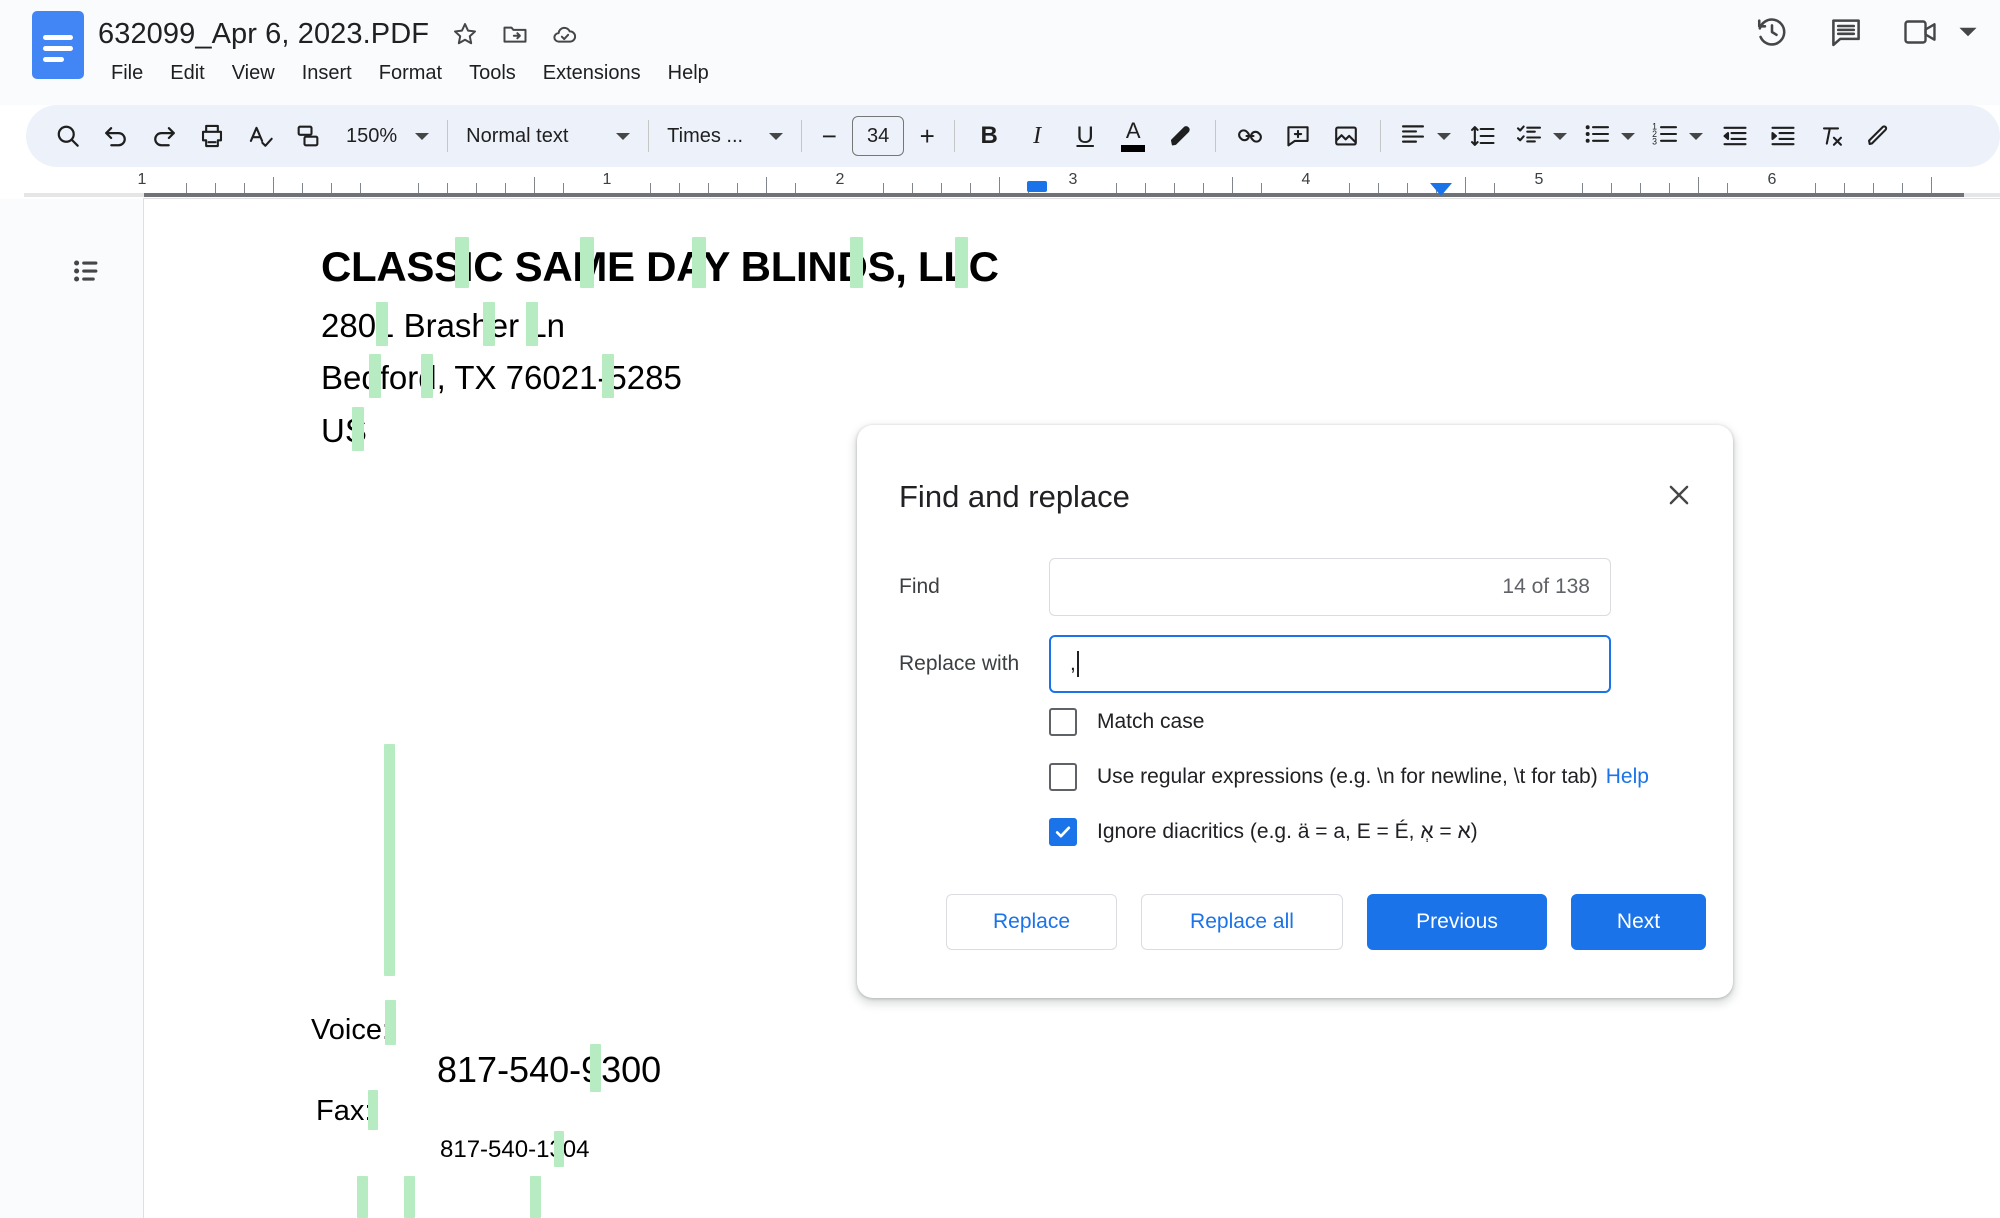  Describe the element at coordinates (58, 45) in the screenshot. I see `docs-logo-icon` at that location.